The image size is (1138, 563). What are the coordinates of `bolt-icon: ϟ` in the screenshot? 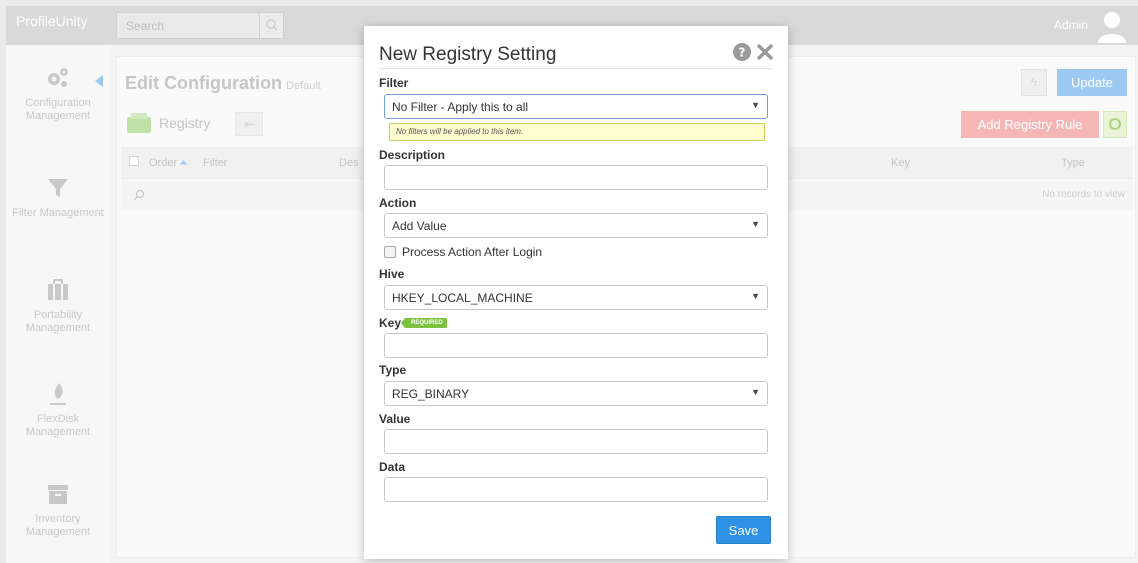 It's located at (1034, 82).